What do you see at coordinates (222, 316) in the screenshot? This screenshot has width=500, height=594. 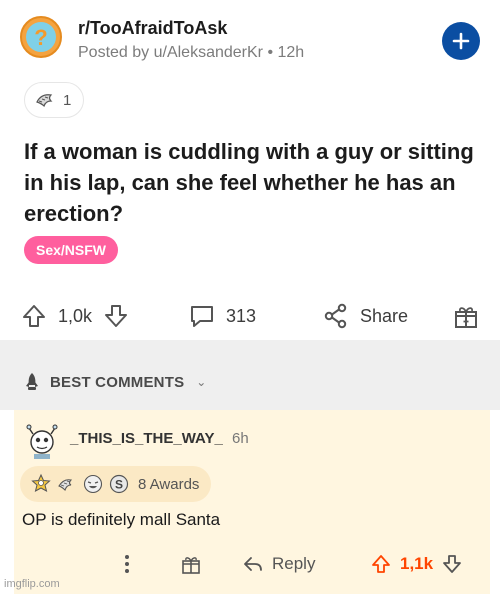 I see `comments-button: 313` at bounding box center [222, 316].